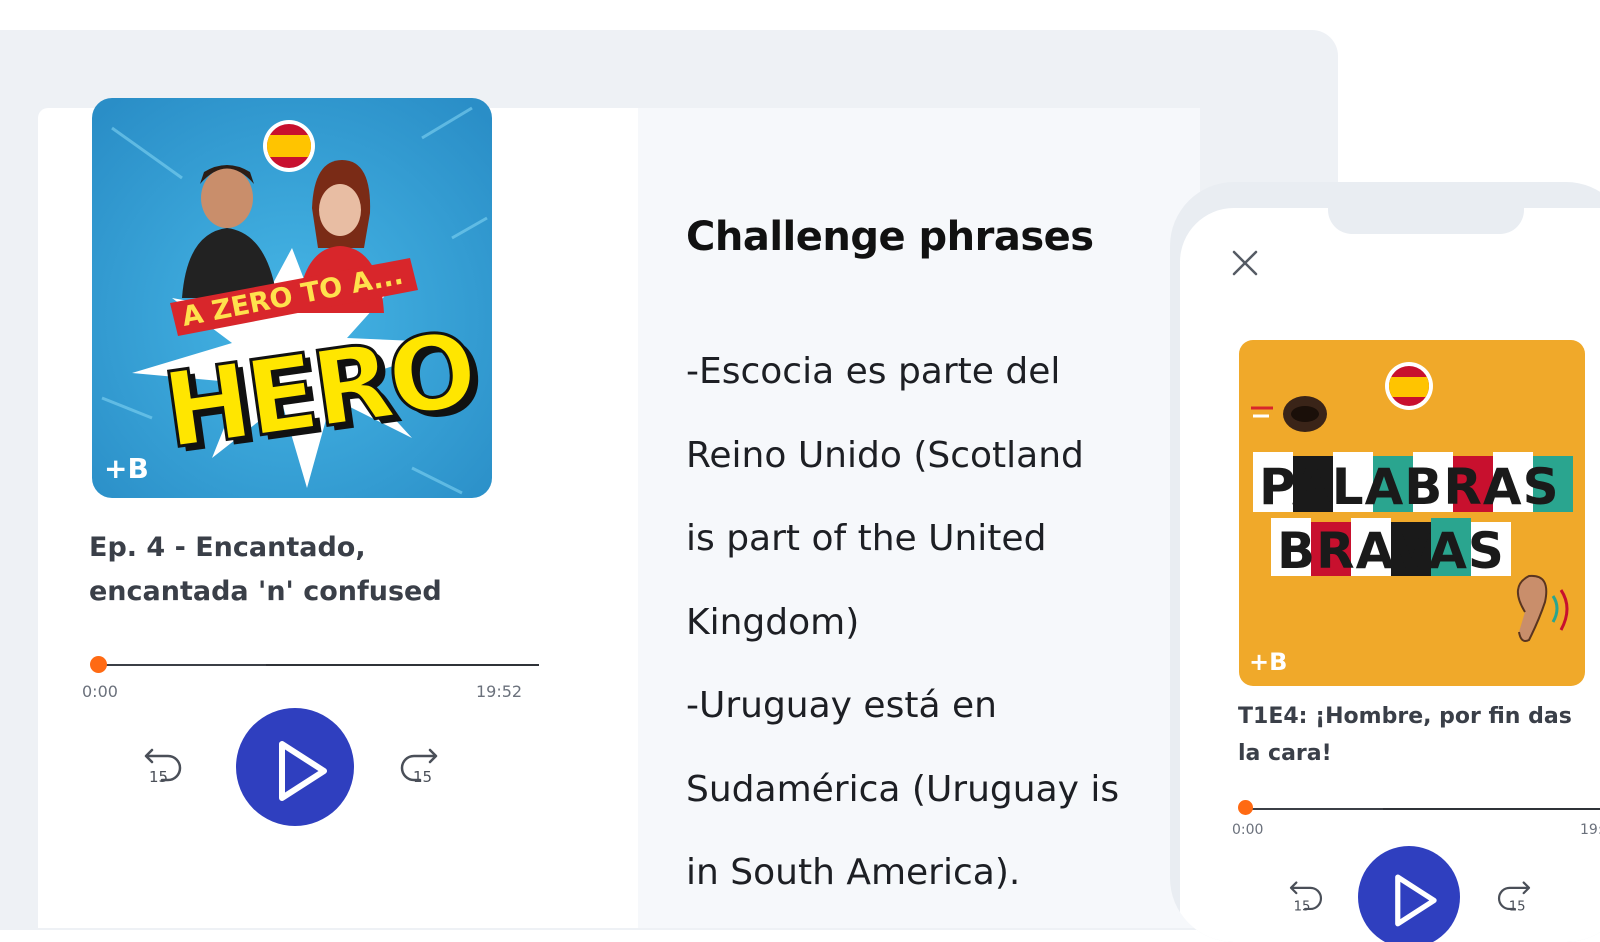 The width and height of the screenshot is (1600, 942). I want to click on podcast-cover-hero: A ZERO TO A... HERO HERO +B, so click(292, 298).